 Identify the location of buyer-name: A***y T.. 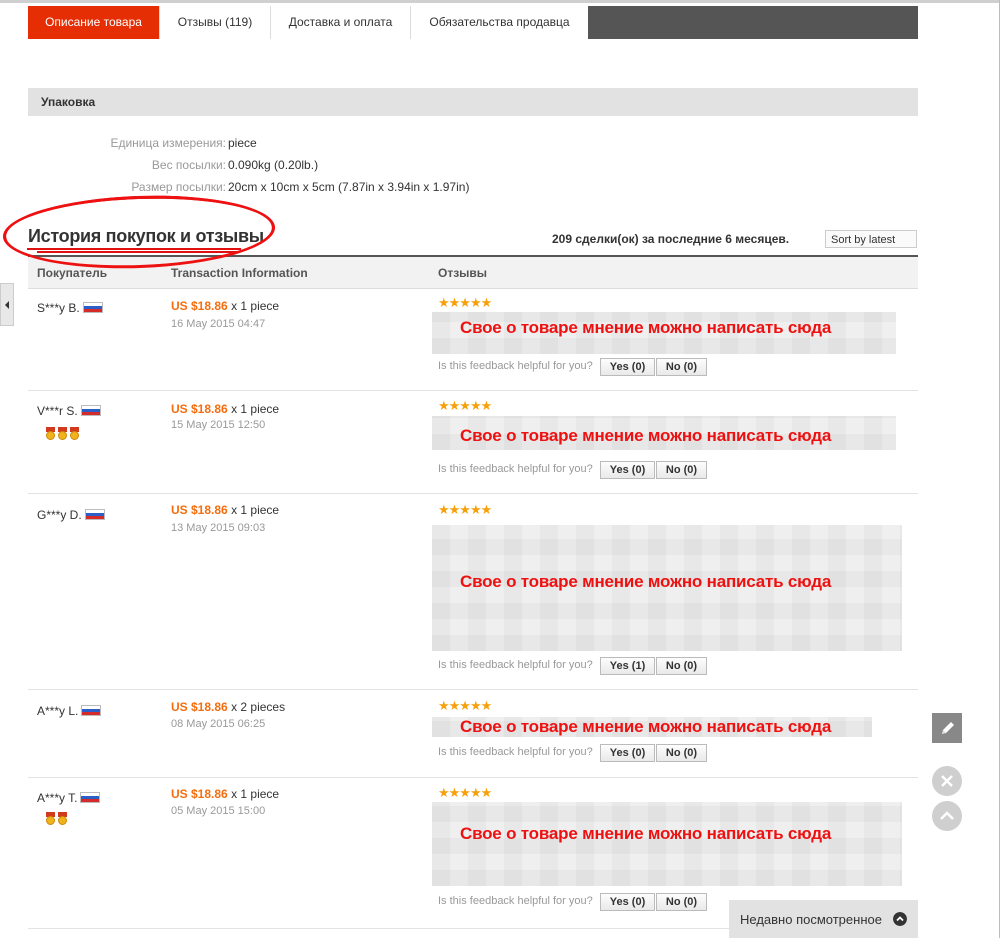
(69, 798).